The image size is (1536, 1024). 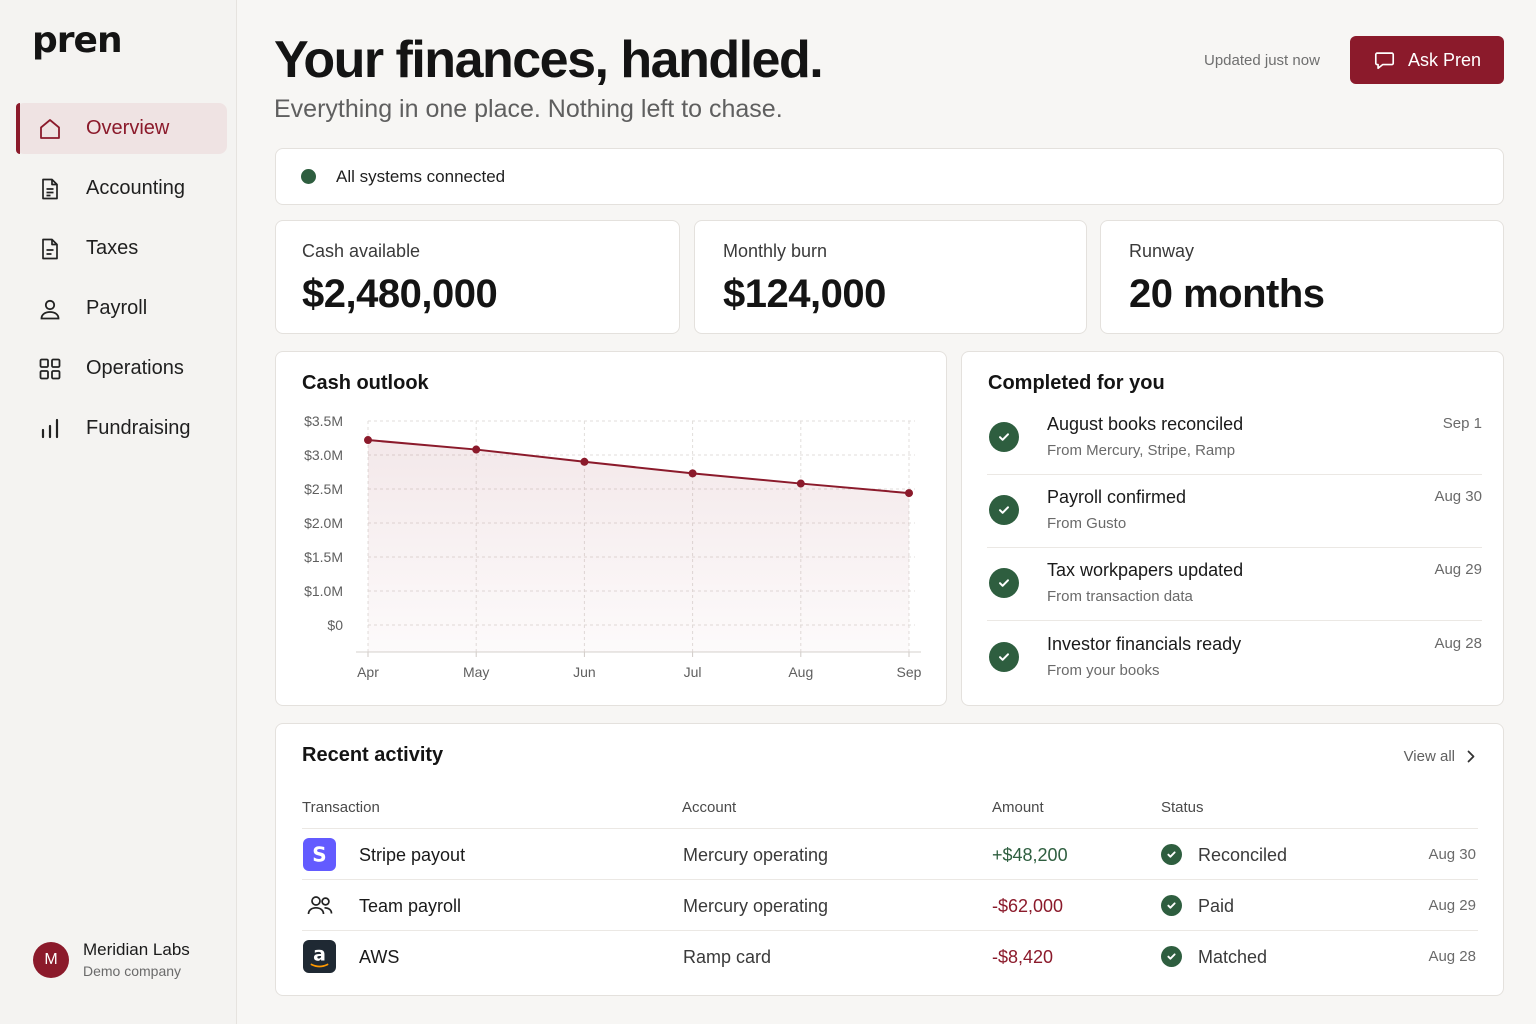 I want to click on metric-label: Cash available, so click(x=361, y=251).